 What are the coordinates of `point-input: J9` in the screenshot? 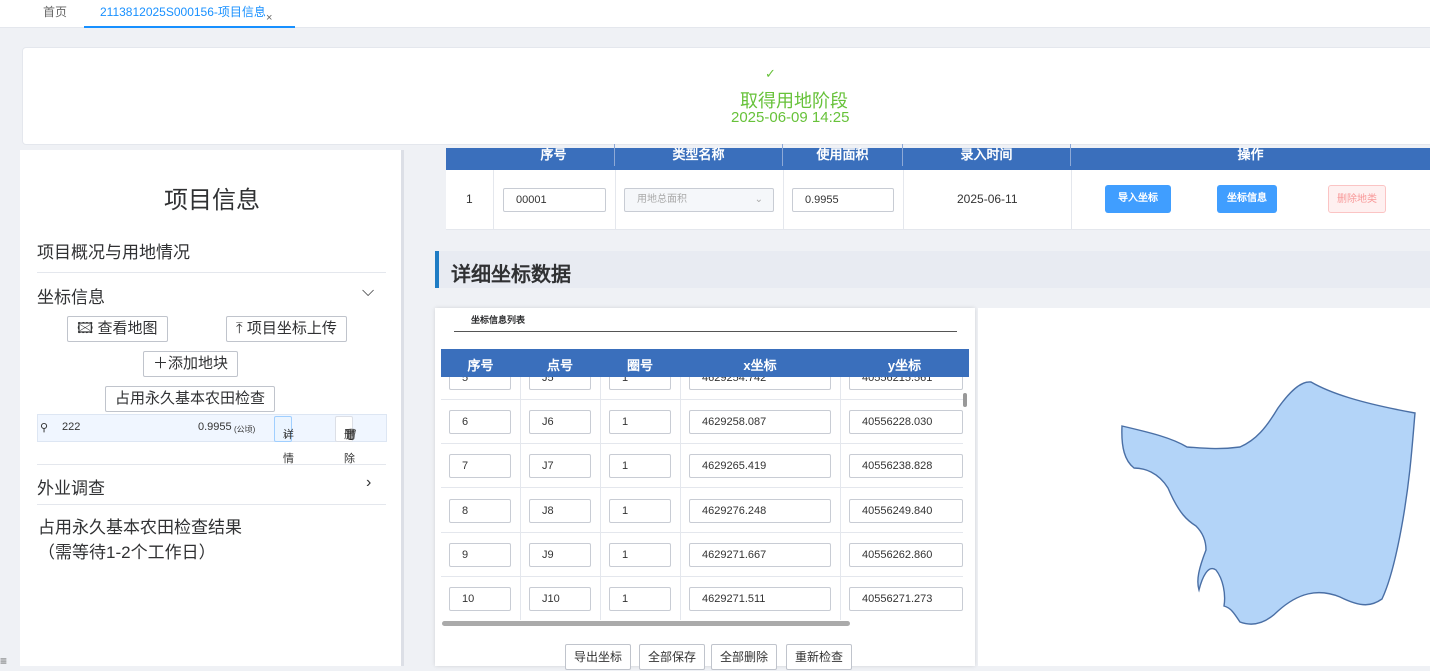 It's located at (560, 555).